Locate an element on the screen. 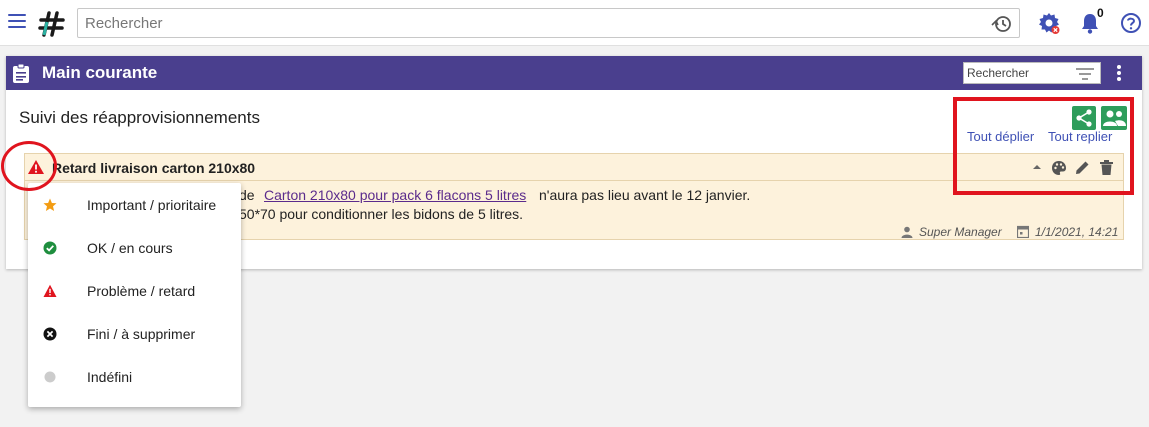  status-option-important: Important / prioritaire is located at coordinates (134, 204).